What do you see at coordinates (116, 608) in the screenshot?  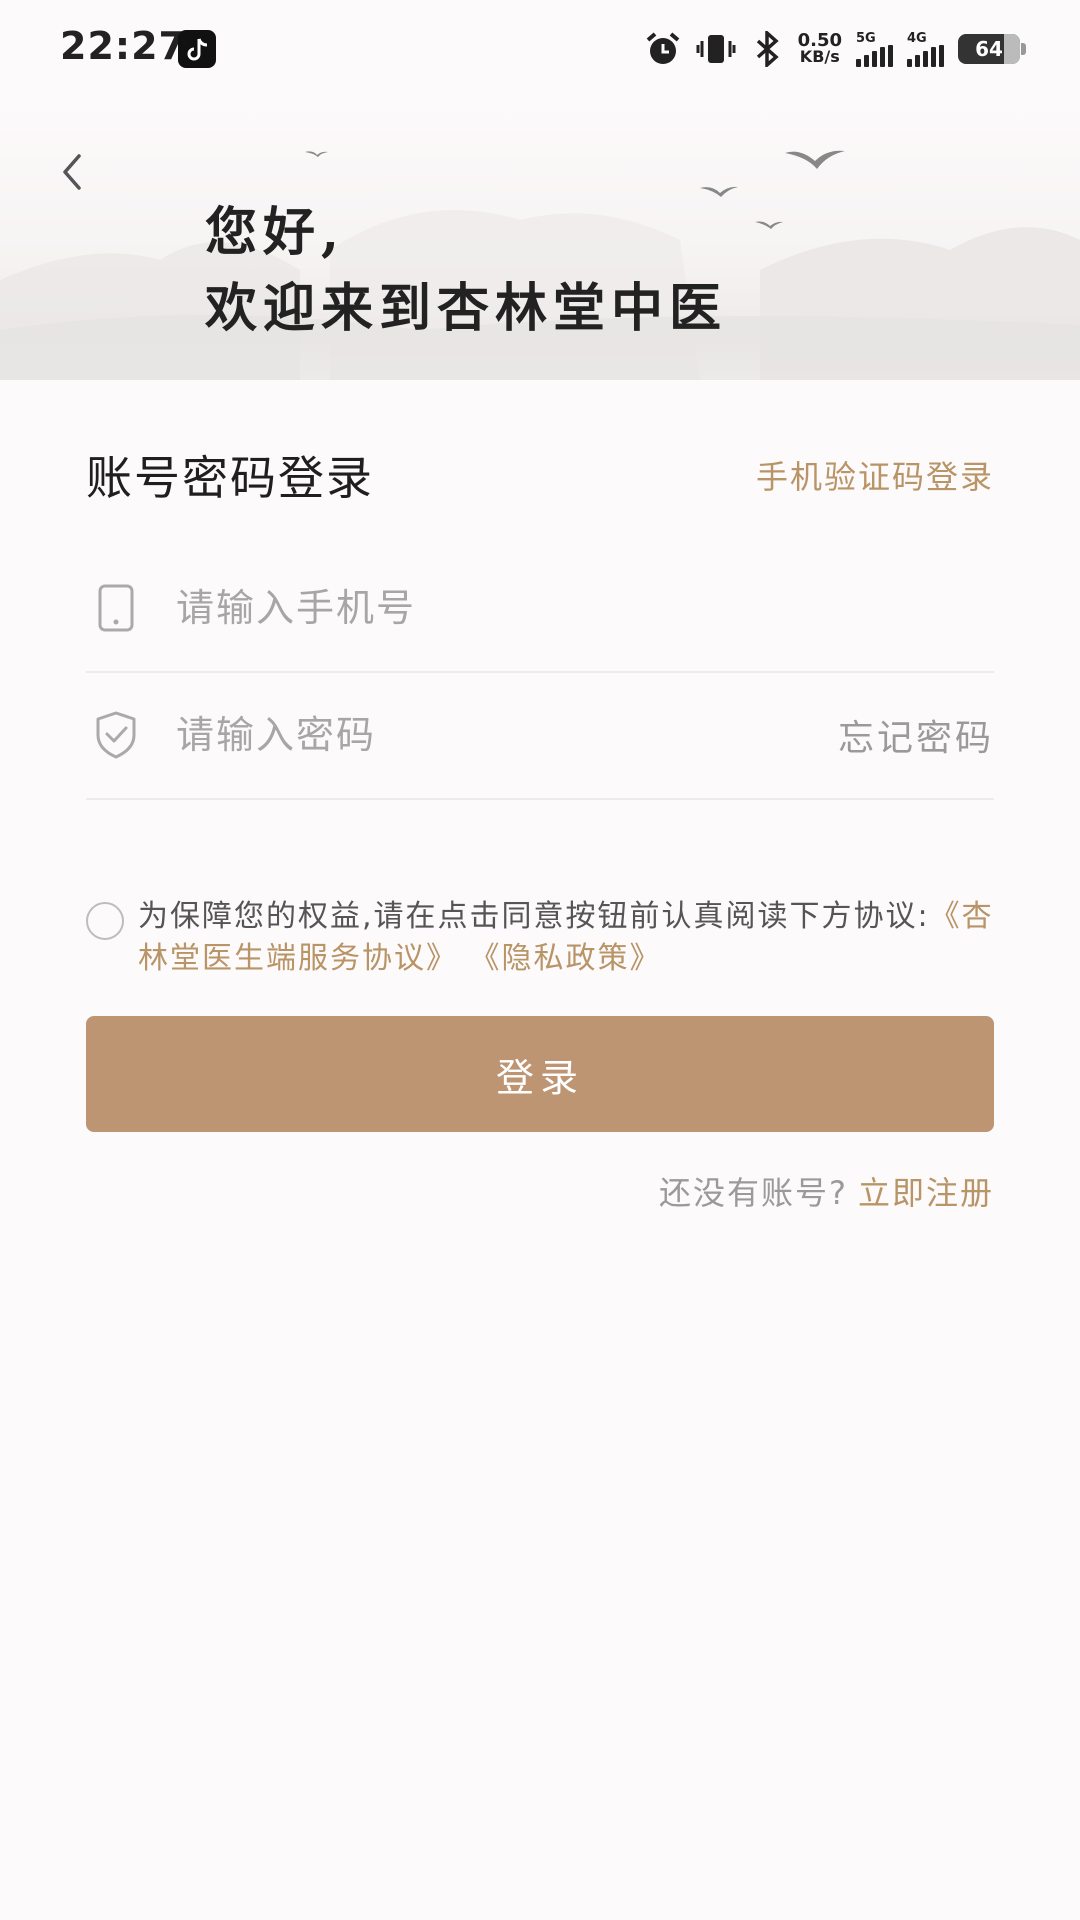 I see `phone-icon` at bounding box center [116, 608].